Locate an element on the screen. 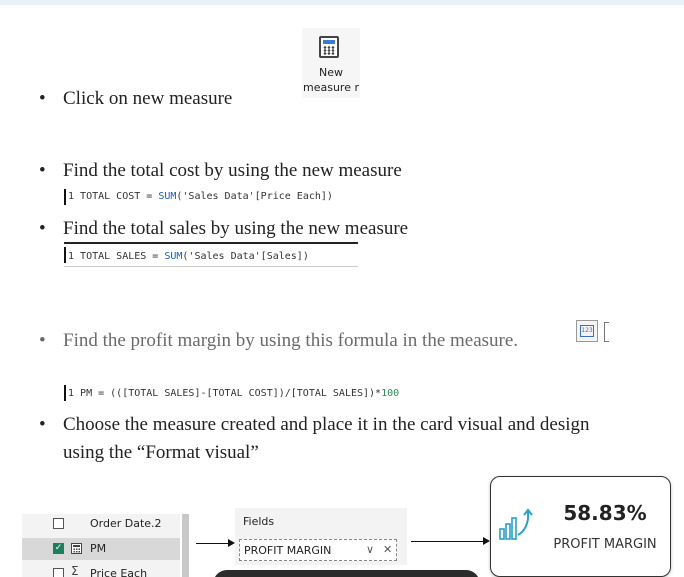  calculator-icon is located at coordinates (329, 47).